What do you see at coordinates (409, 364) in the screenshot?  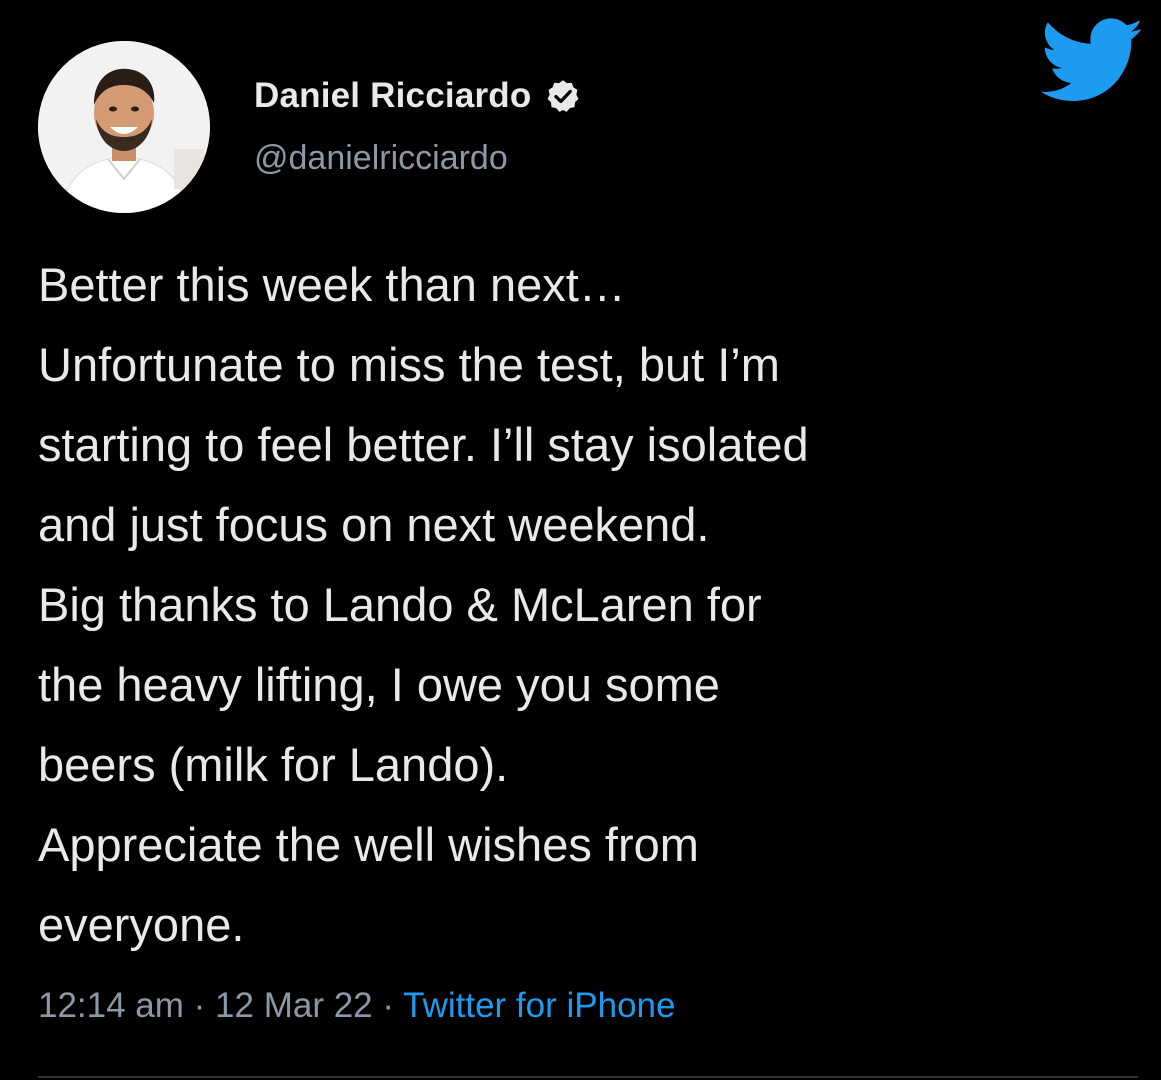 I see `tweet-line: Unfortunate to miss the test, but I’m` at bounding box center [409, 364].